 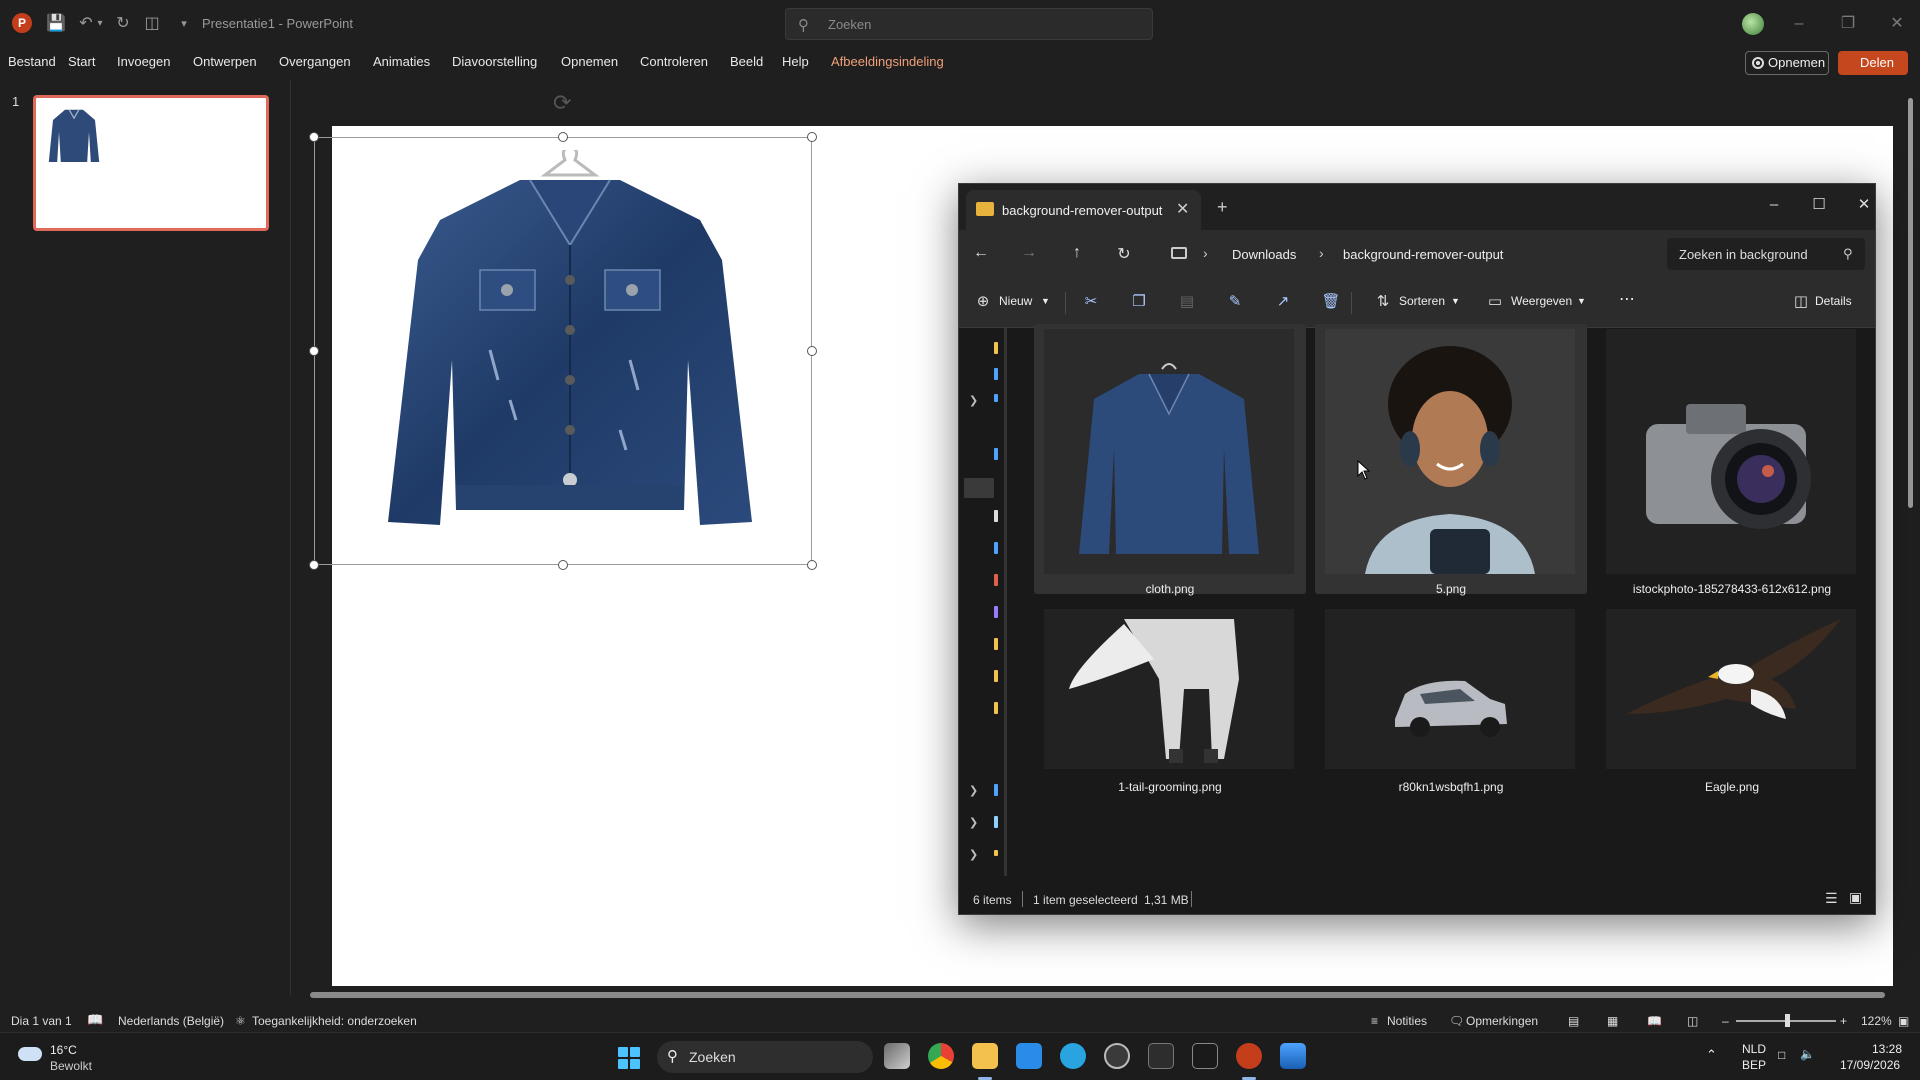 I want to click on chevron-down-icon: ▼, so click(x=1455, y=301).